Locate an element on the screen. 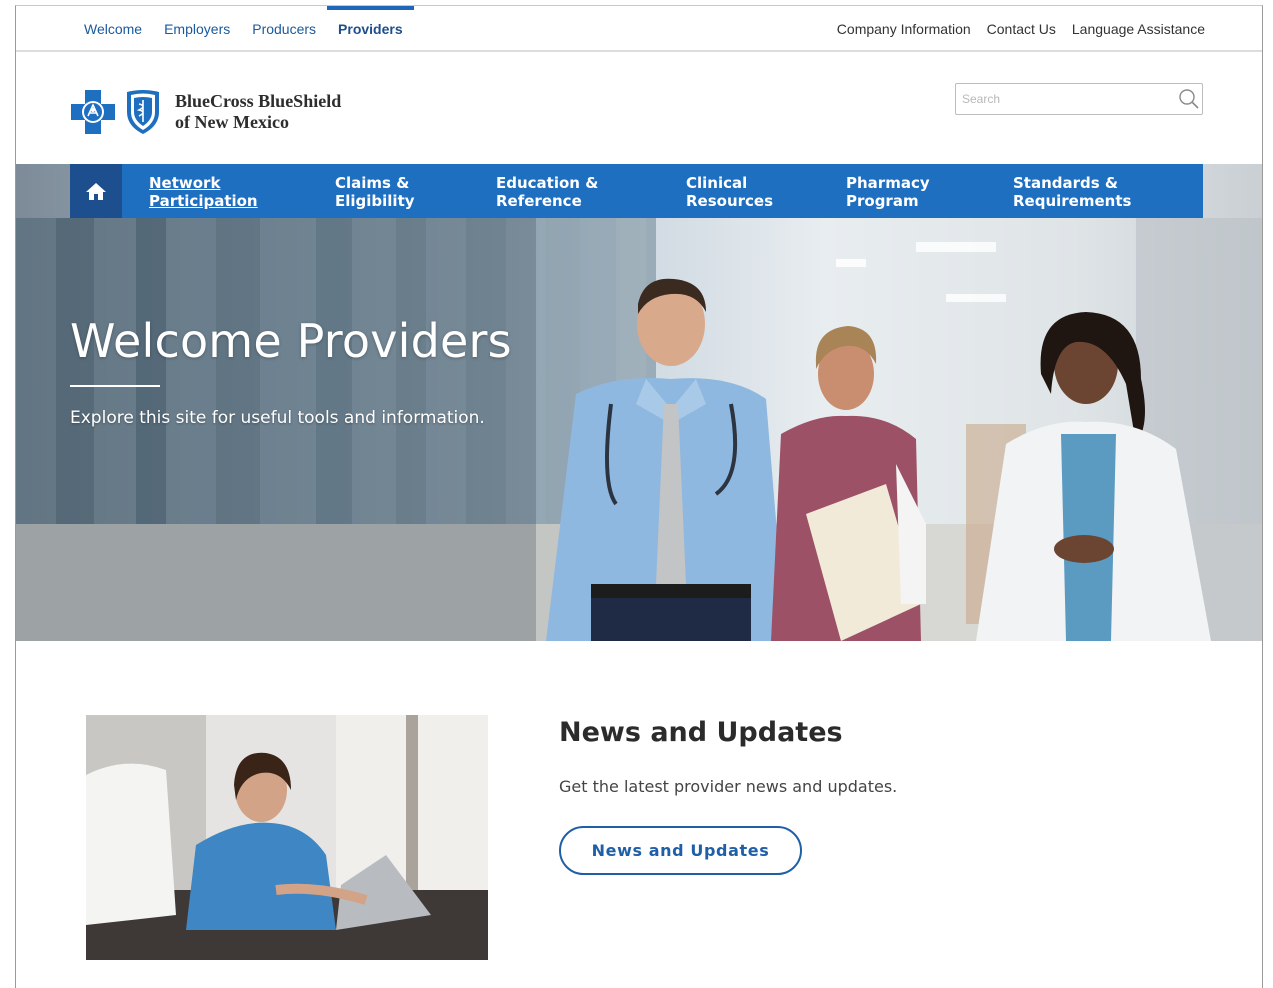 This screenshot has width=1273, height=988. contact-us-link: Contact Us is located at coordinates (1021, 29).